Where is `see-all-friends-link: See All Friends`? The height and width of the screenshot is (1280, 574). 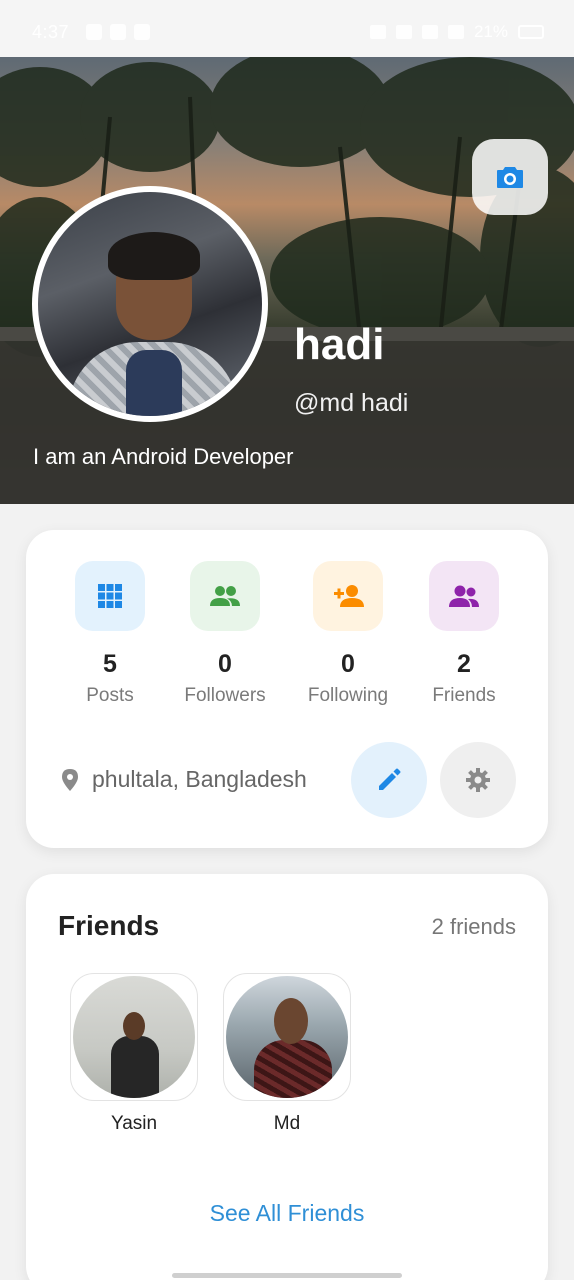 see-all-friends-link: See All Friends is located at coordinates (287, 1213).